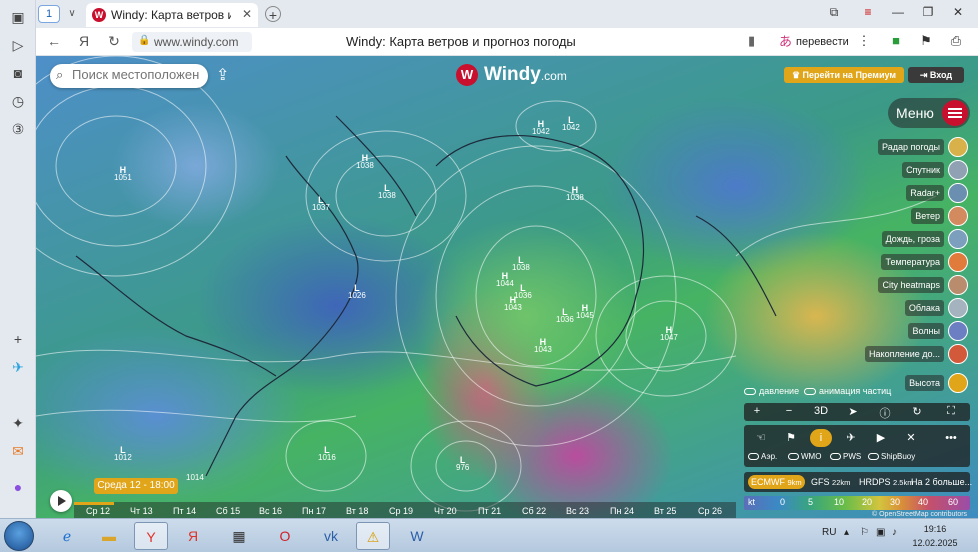 This screenshot has height=552, width=978. What do you see at coordinates (61, 501) in the screenshot?
I see `play-button` at bounding box center [61, 501].